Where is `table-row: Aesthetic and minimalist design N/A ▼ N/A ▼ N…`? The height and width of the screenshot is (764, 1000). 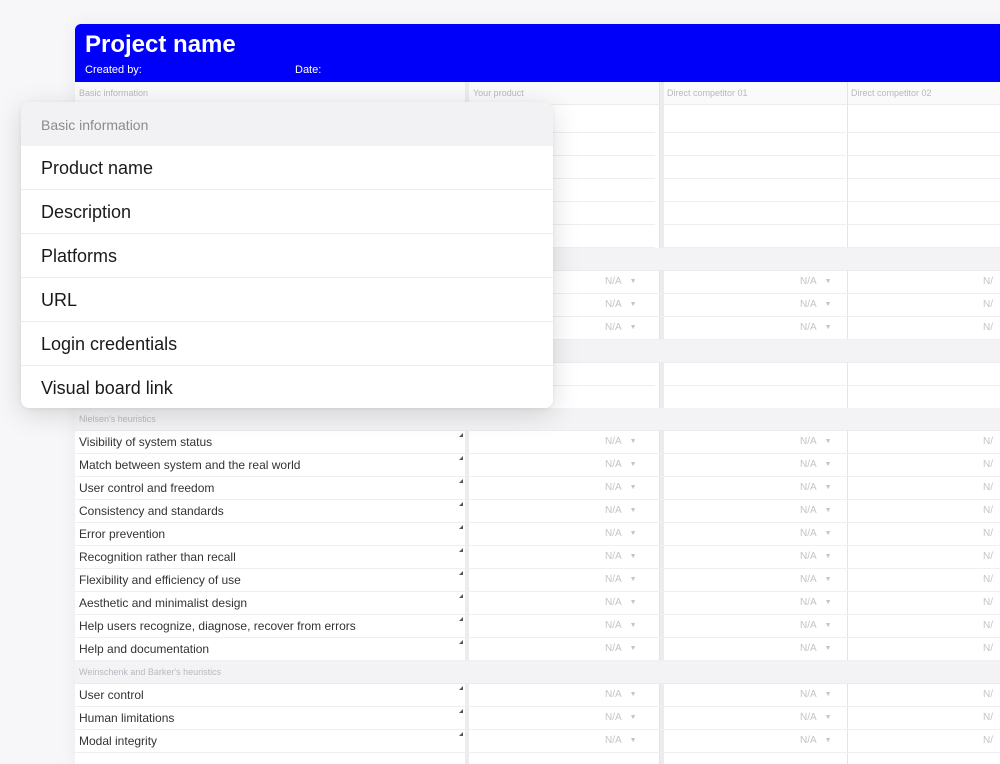
table-row: Aesthetic and minimalist design N/A ▼ N/A ▼ N… is located at coordinates (537, 603).